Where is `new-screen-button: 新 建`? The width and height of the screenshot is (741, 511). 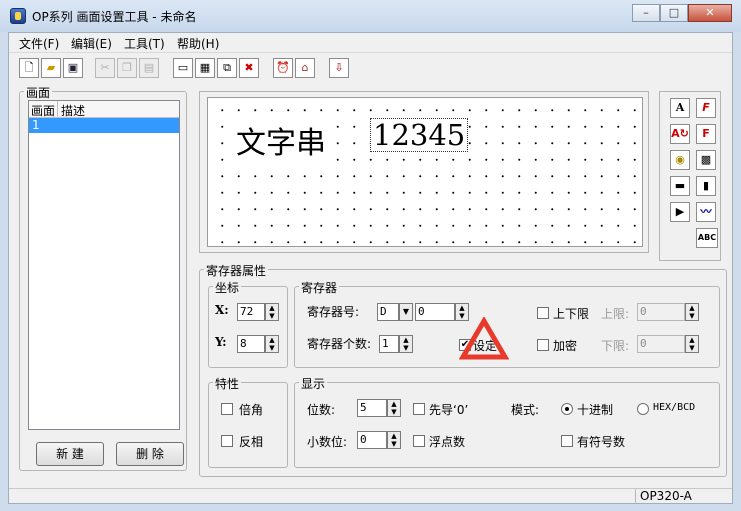
new-screen-button: 新 建 is located at coordinates (70, 454).